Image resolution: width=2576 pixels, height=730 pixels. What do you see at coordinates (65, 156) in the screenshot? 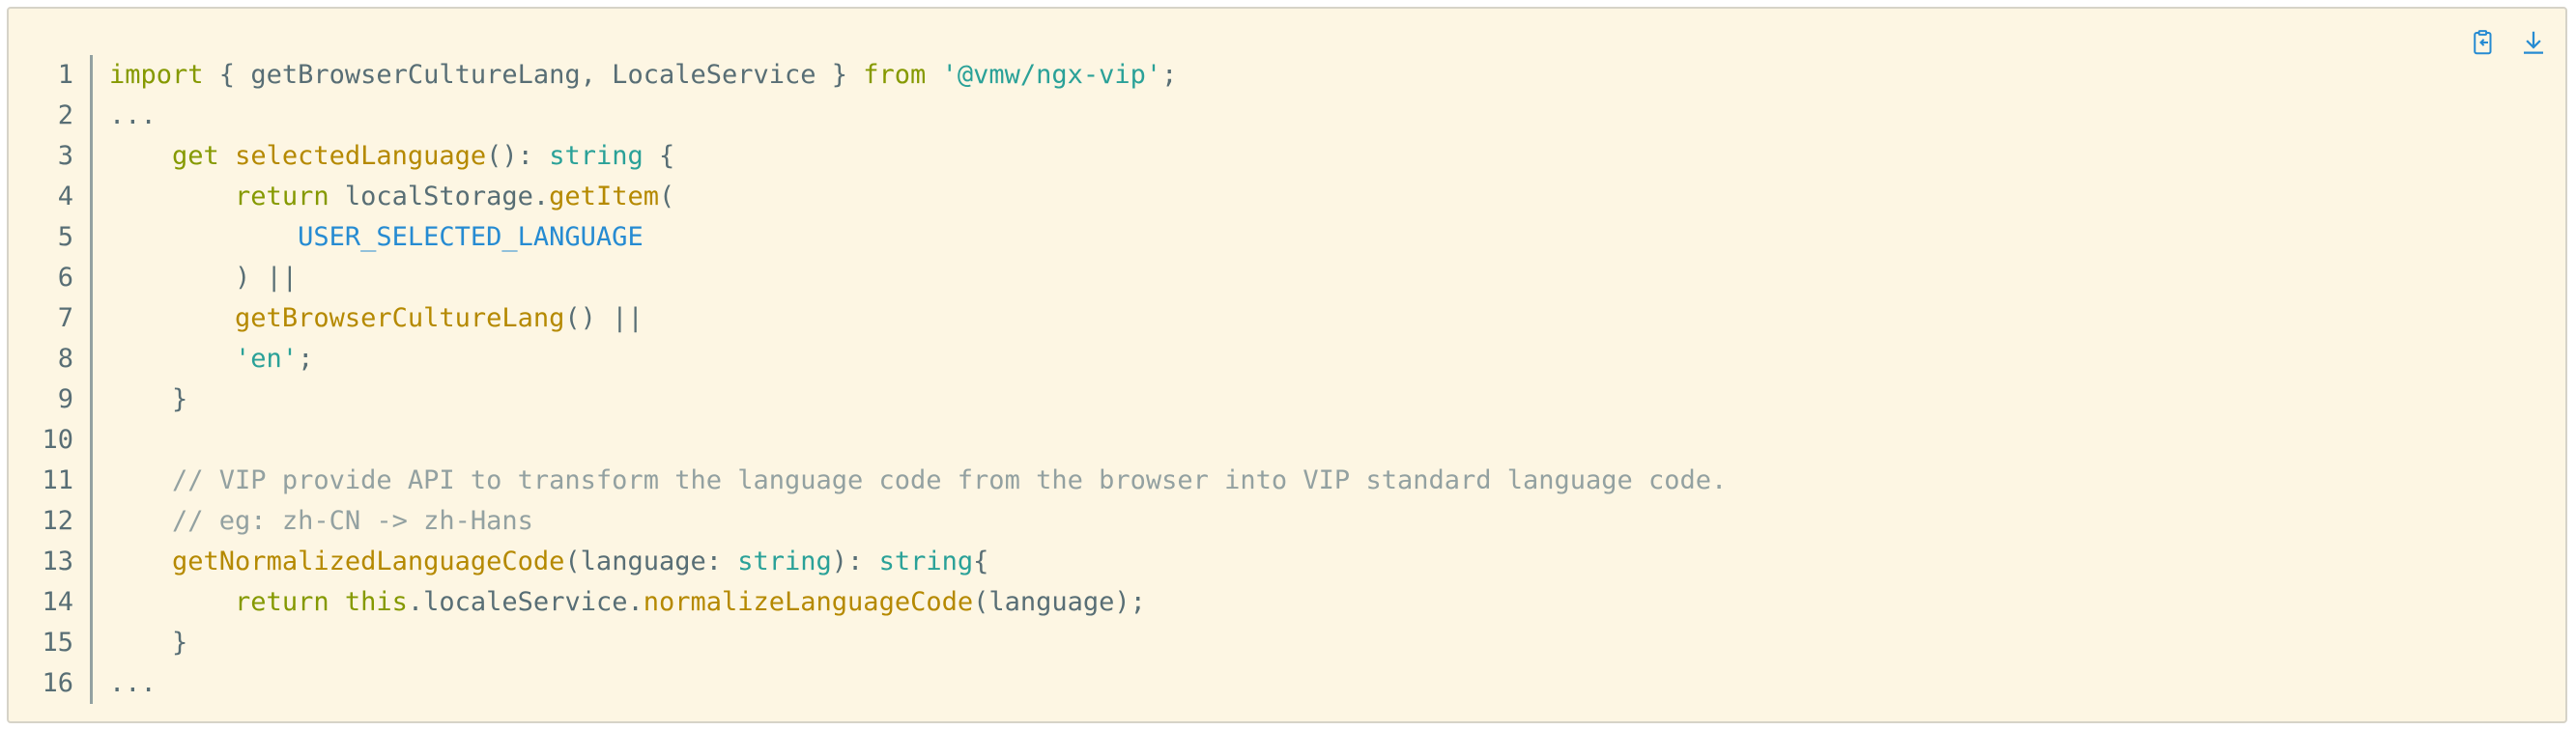
I see `line-number: 3` at bounding box center [65, 156].